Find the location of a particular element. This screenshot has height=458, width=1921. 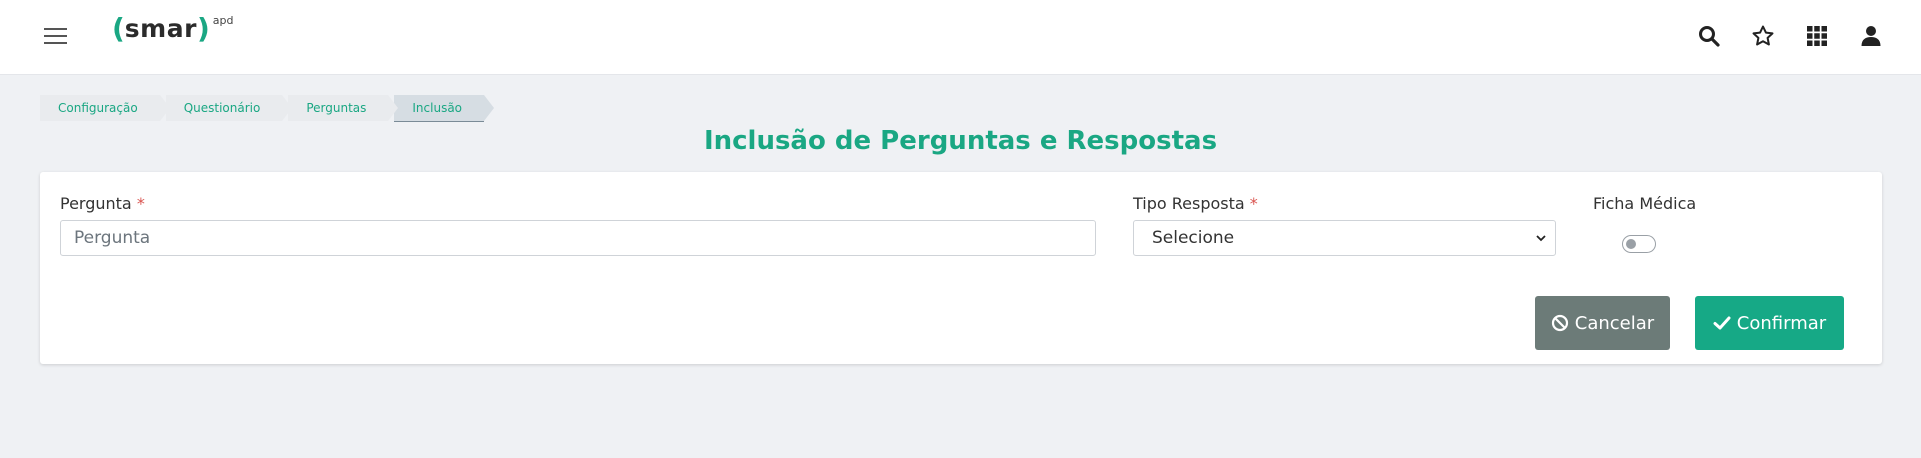

tipo-resposta-label: Tipo Resposta * is located at coordinates (1195, 203).